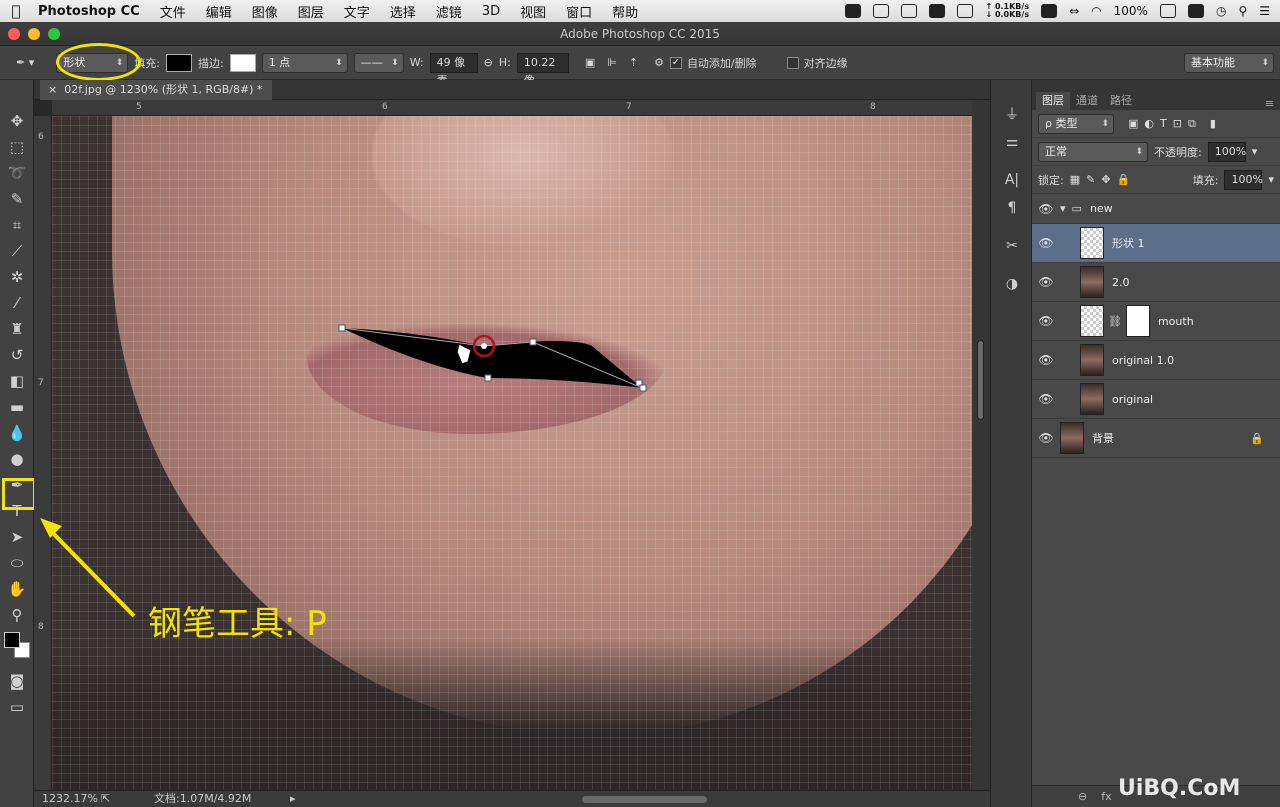 The height and width of the screenshot is (807, 1280). I want to click on gear-icon: ⚙, so click(659, 62).